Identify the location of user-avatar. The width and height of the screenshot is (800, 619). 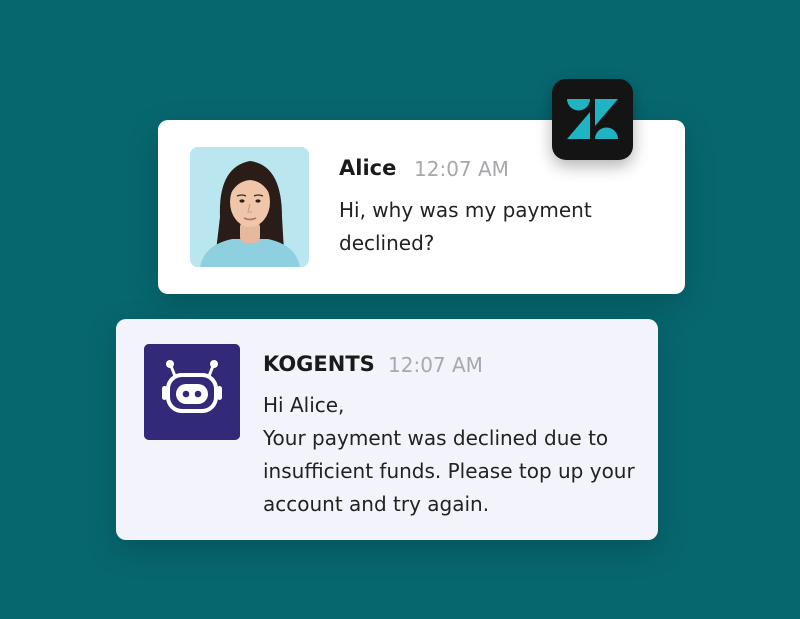
(249, 207).